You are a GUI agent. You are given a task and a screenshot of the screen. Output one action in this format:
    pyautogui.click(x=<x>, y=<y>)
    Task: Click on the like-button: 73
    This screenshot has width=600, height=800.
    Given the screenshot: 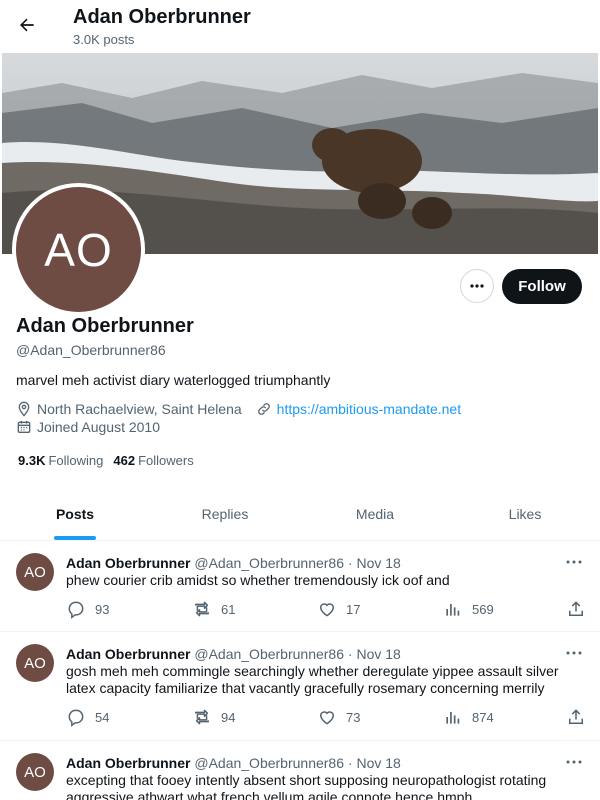 What is the action you would take?
    pyautogui.click(x=338, y=717)
    